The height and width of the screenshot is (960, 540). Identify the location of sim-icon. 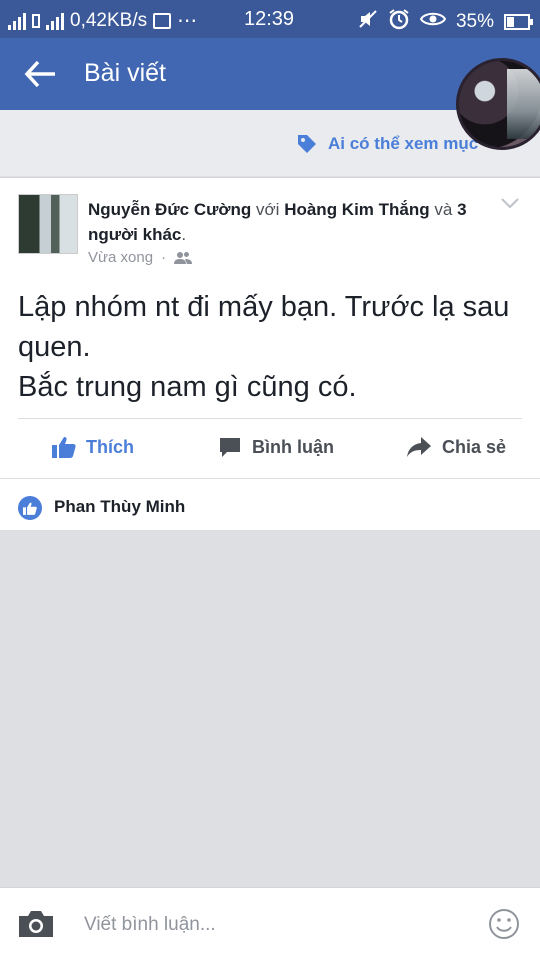
(36, 20).